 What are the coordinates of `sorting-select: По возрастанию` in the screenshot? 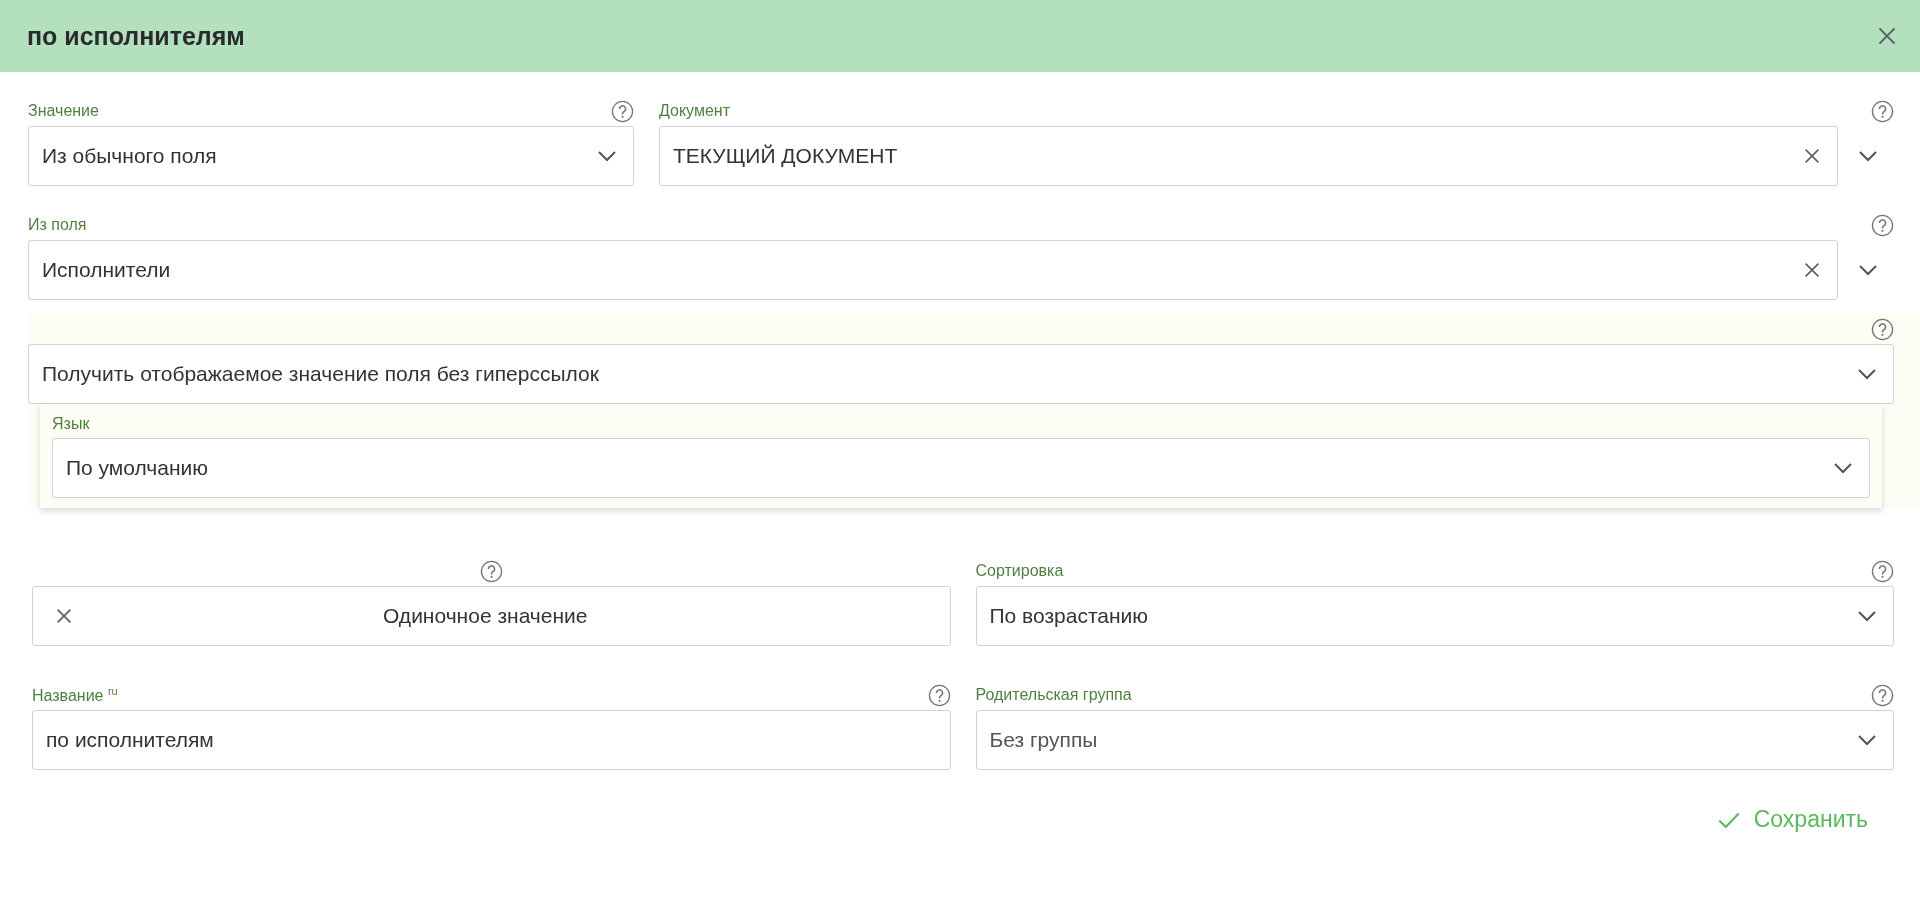 It's located at (1434, 616).